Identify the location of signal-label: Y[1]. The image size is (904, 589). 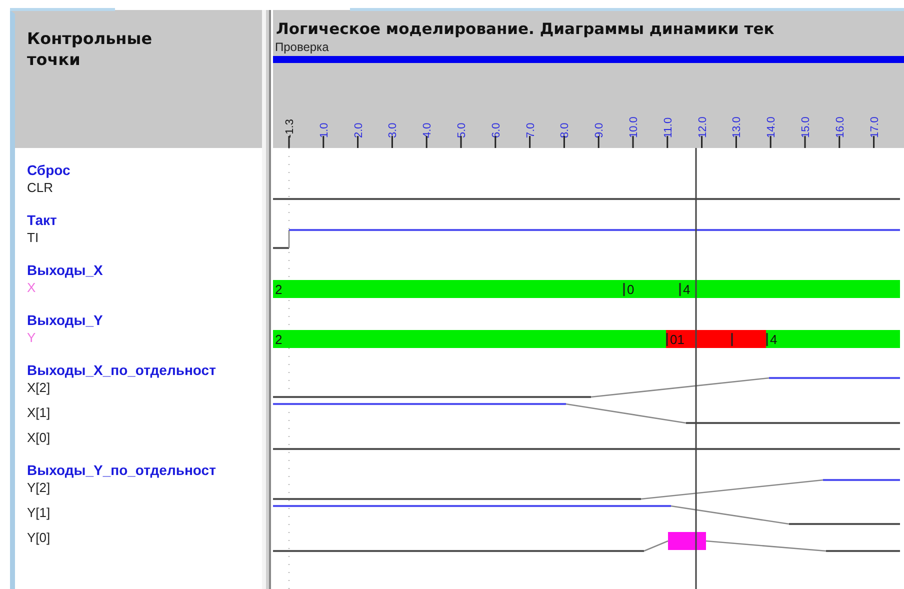
(39, 512).